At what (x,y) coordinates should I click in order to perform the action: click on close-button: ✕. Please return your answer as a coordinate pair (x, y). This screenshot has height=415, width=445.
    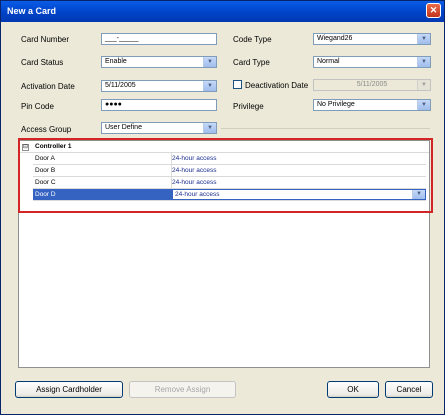
    Looking at the image, I should click on (433, 10).